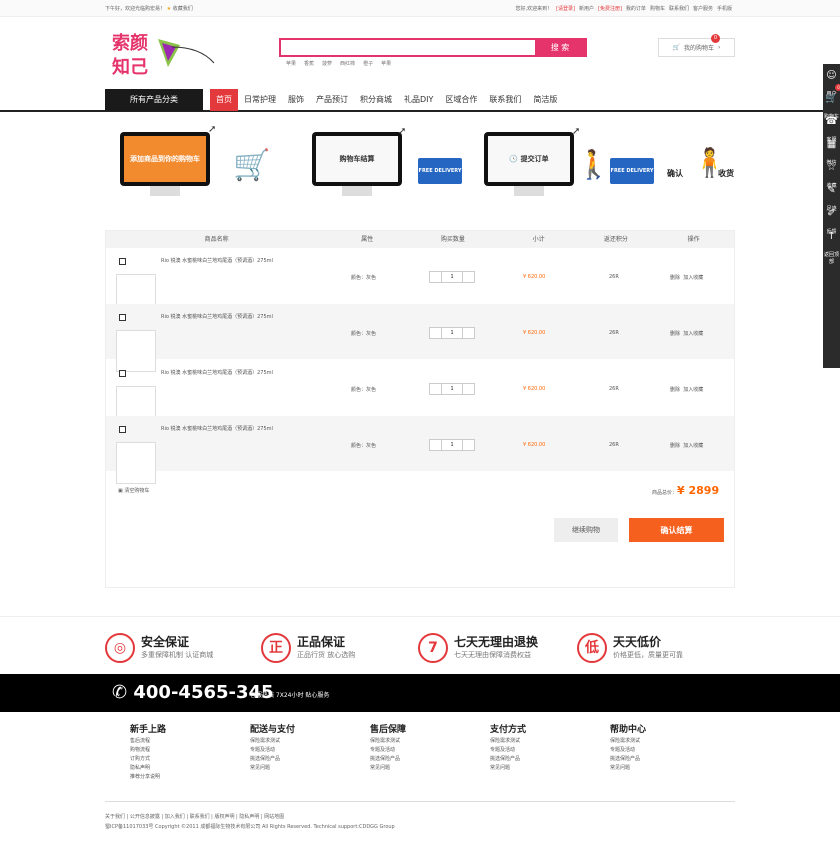 The height and width of the screenshot is (844, 840). Describe the element at coordinates (492, 655) in the screenshot. I see `guarantee-sub: 七天无理由保障消费权益` at that location.